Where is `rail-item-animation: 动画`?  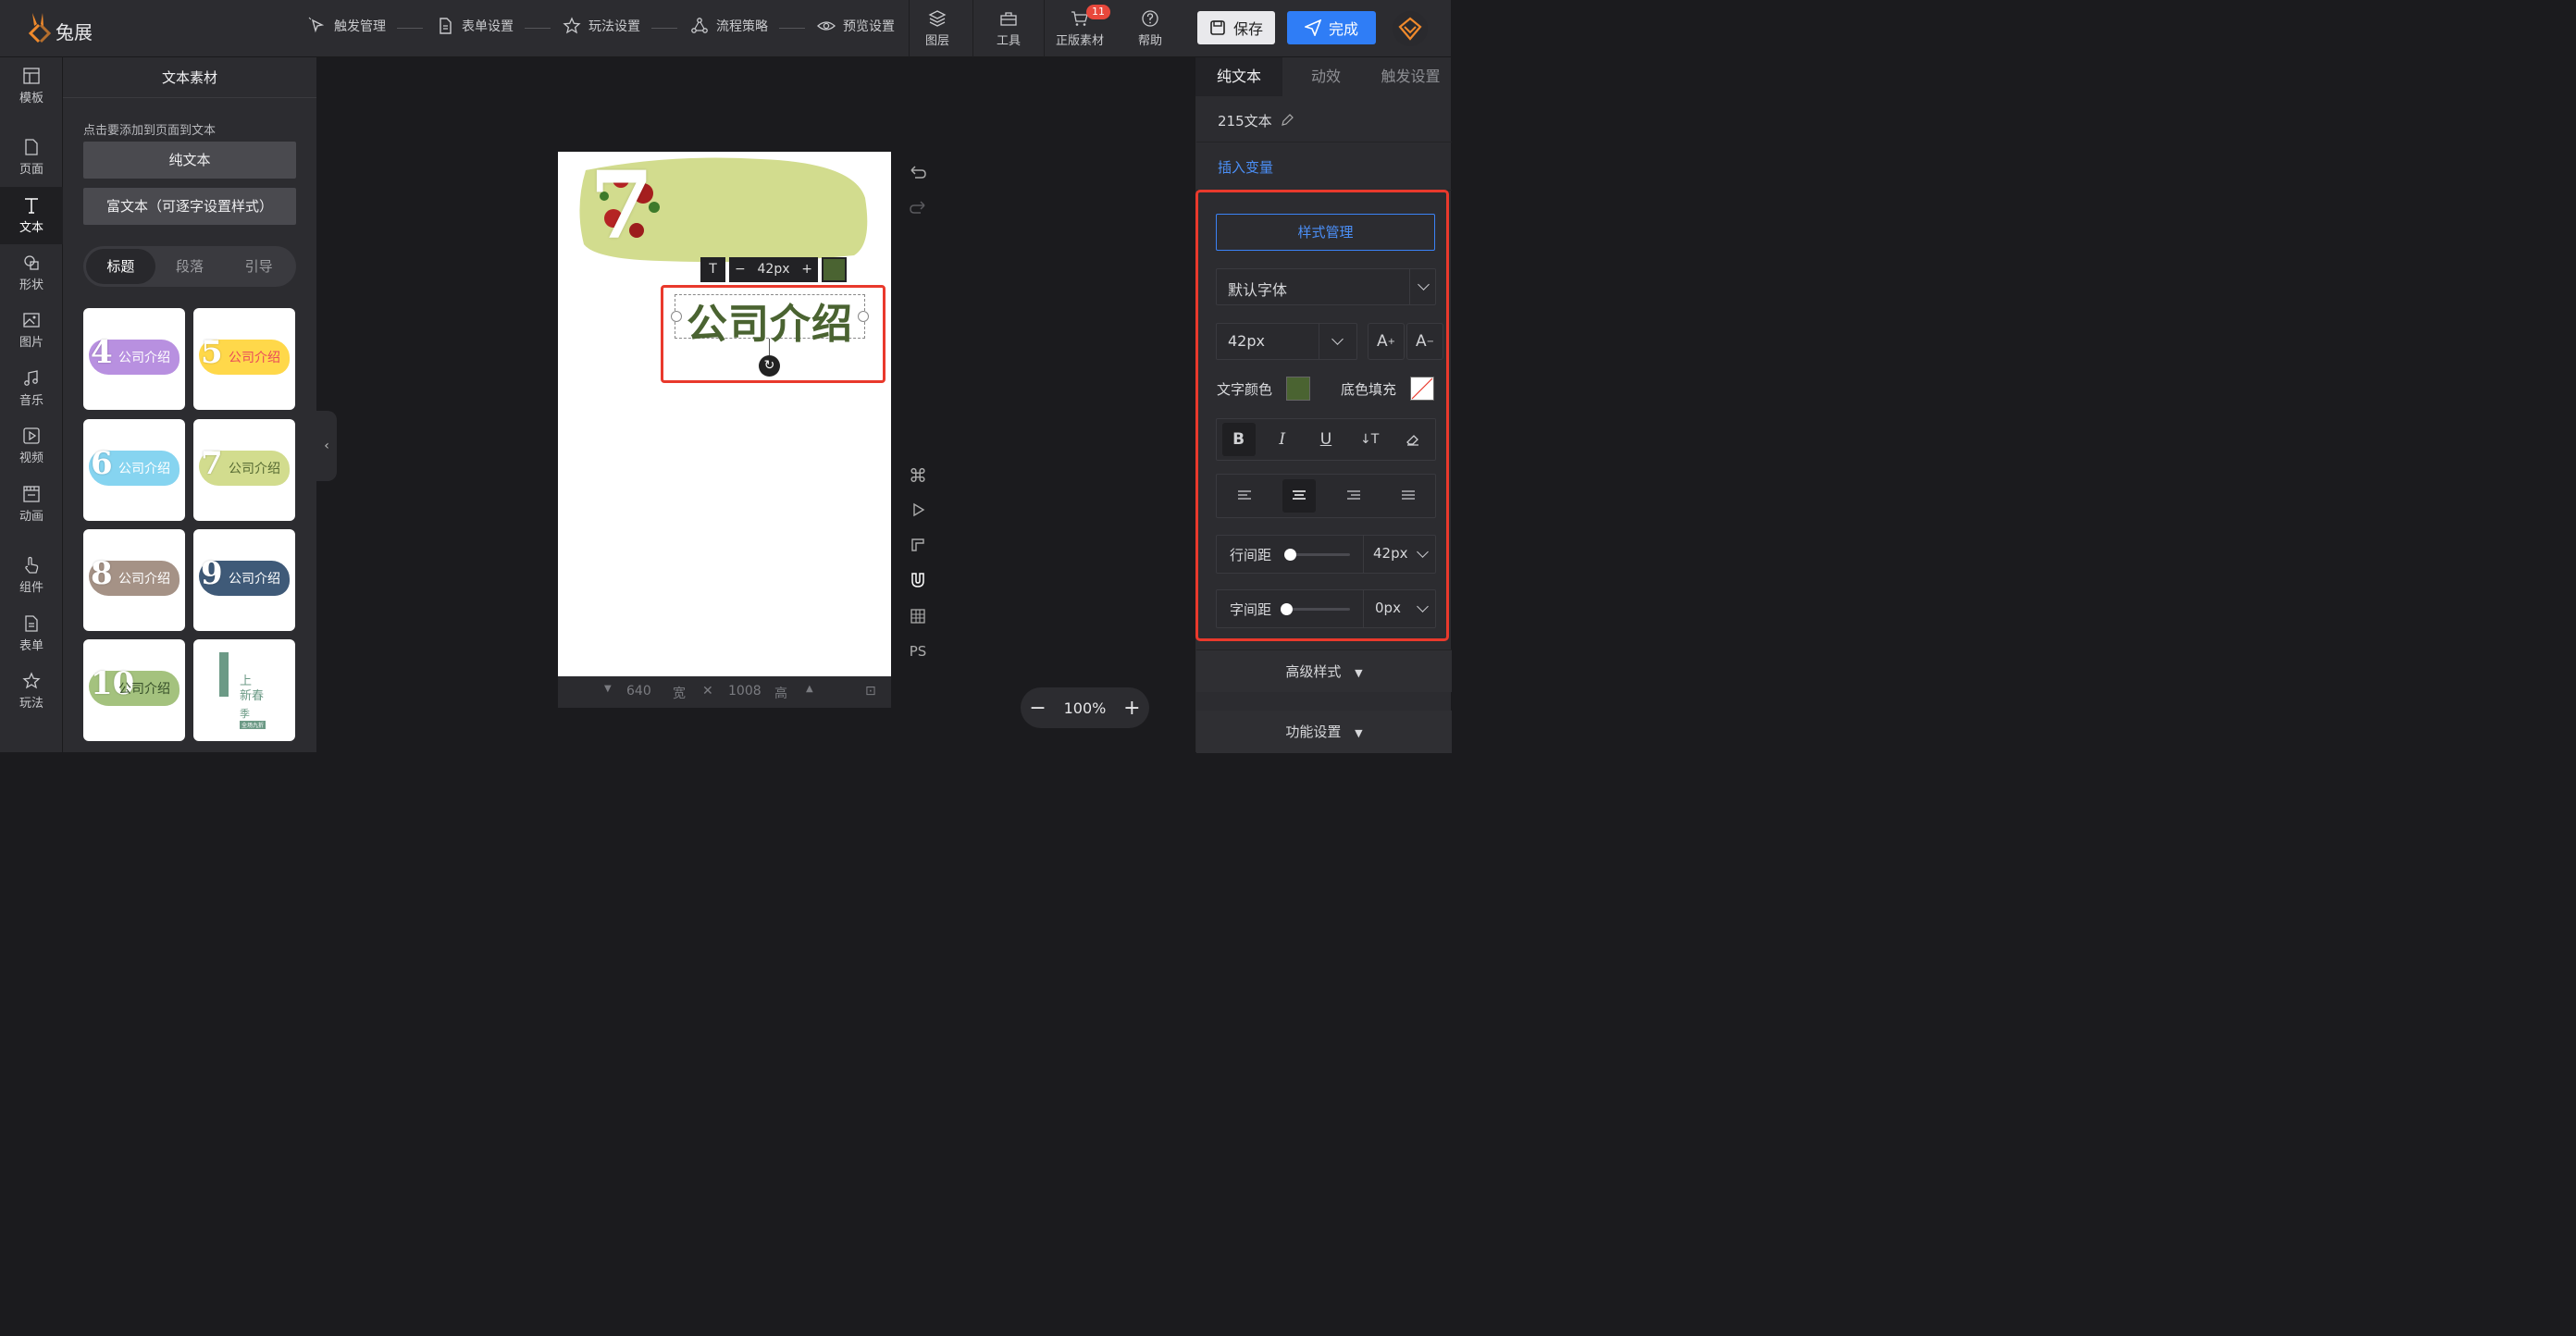
rail-item-animation: 动画 is located at coordinates (32, 504).